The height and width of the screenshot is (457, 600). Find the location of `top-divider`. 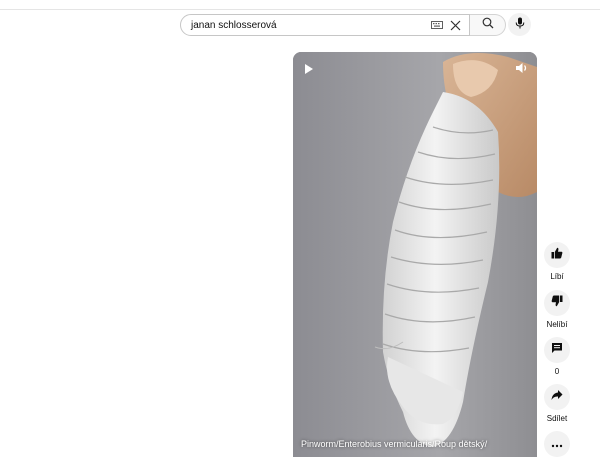

top-divider is located at coordinates (300, 5).